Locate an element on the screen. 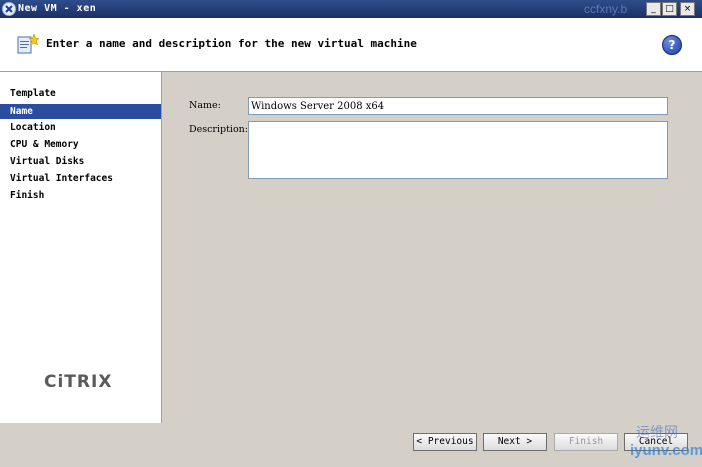  watermark-text: ccfxny.b is located at coordinates (606, 9).